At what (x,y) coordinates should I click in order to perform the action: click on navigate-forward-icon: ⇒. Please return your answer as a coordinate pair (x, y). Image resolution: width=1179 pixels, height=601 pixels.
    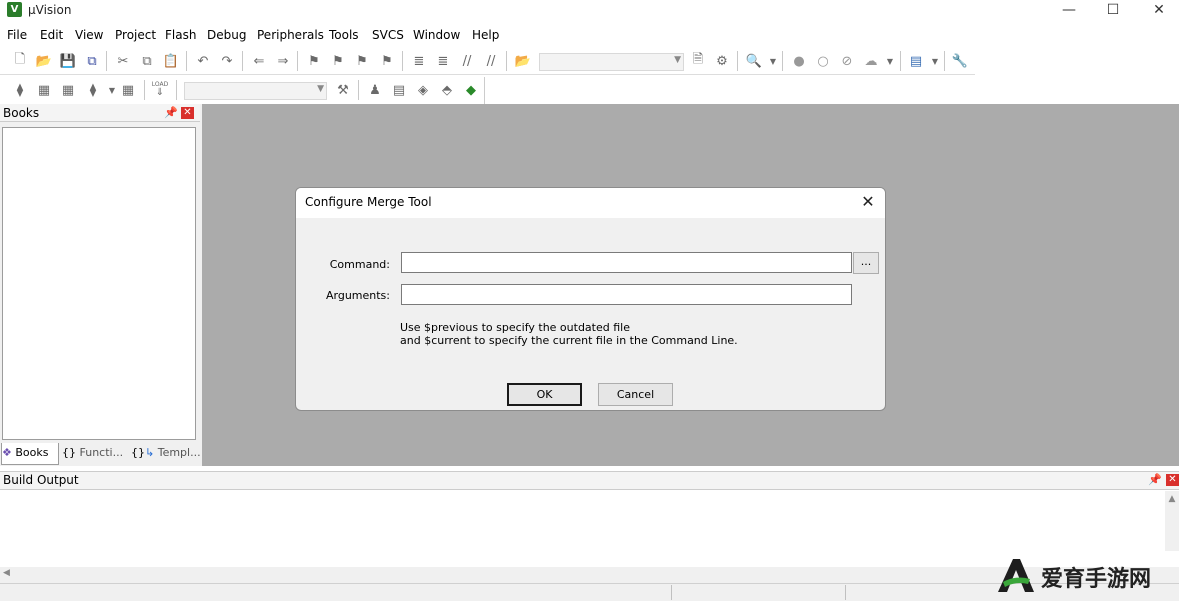
    Looking at the image, I should click on (283, 61).